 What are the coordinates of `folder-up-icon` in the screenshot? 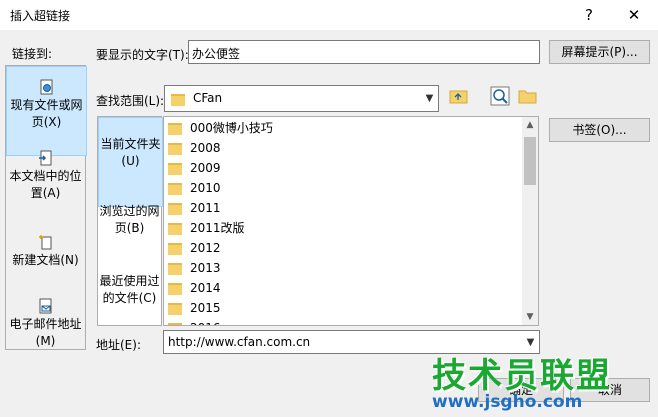 It's located at (458, 97).